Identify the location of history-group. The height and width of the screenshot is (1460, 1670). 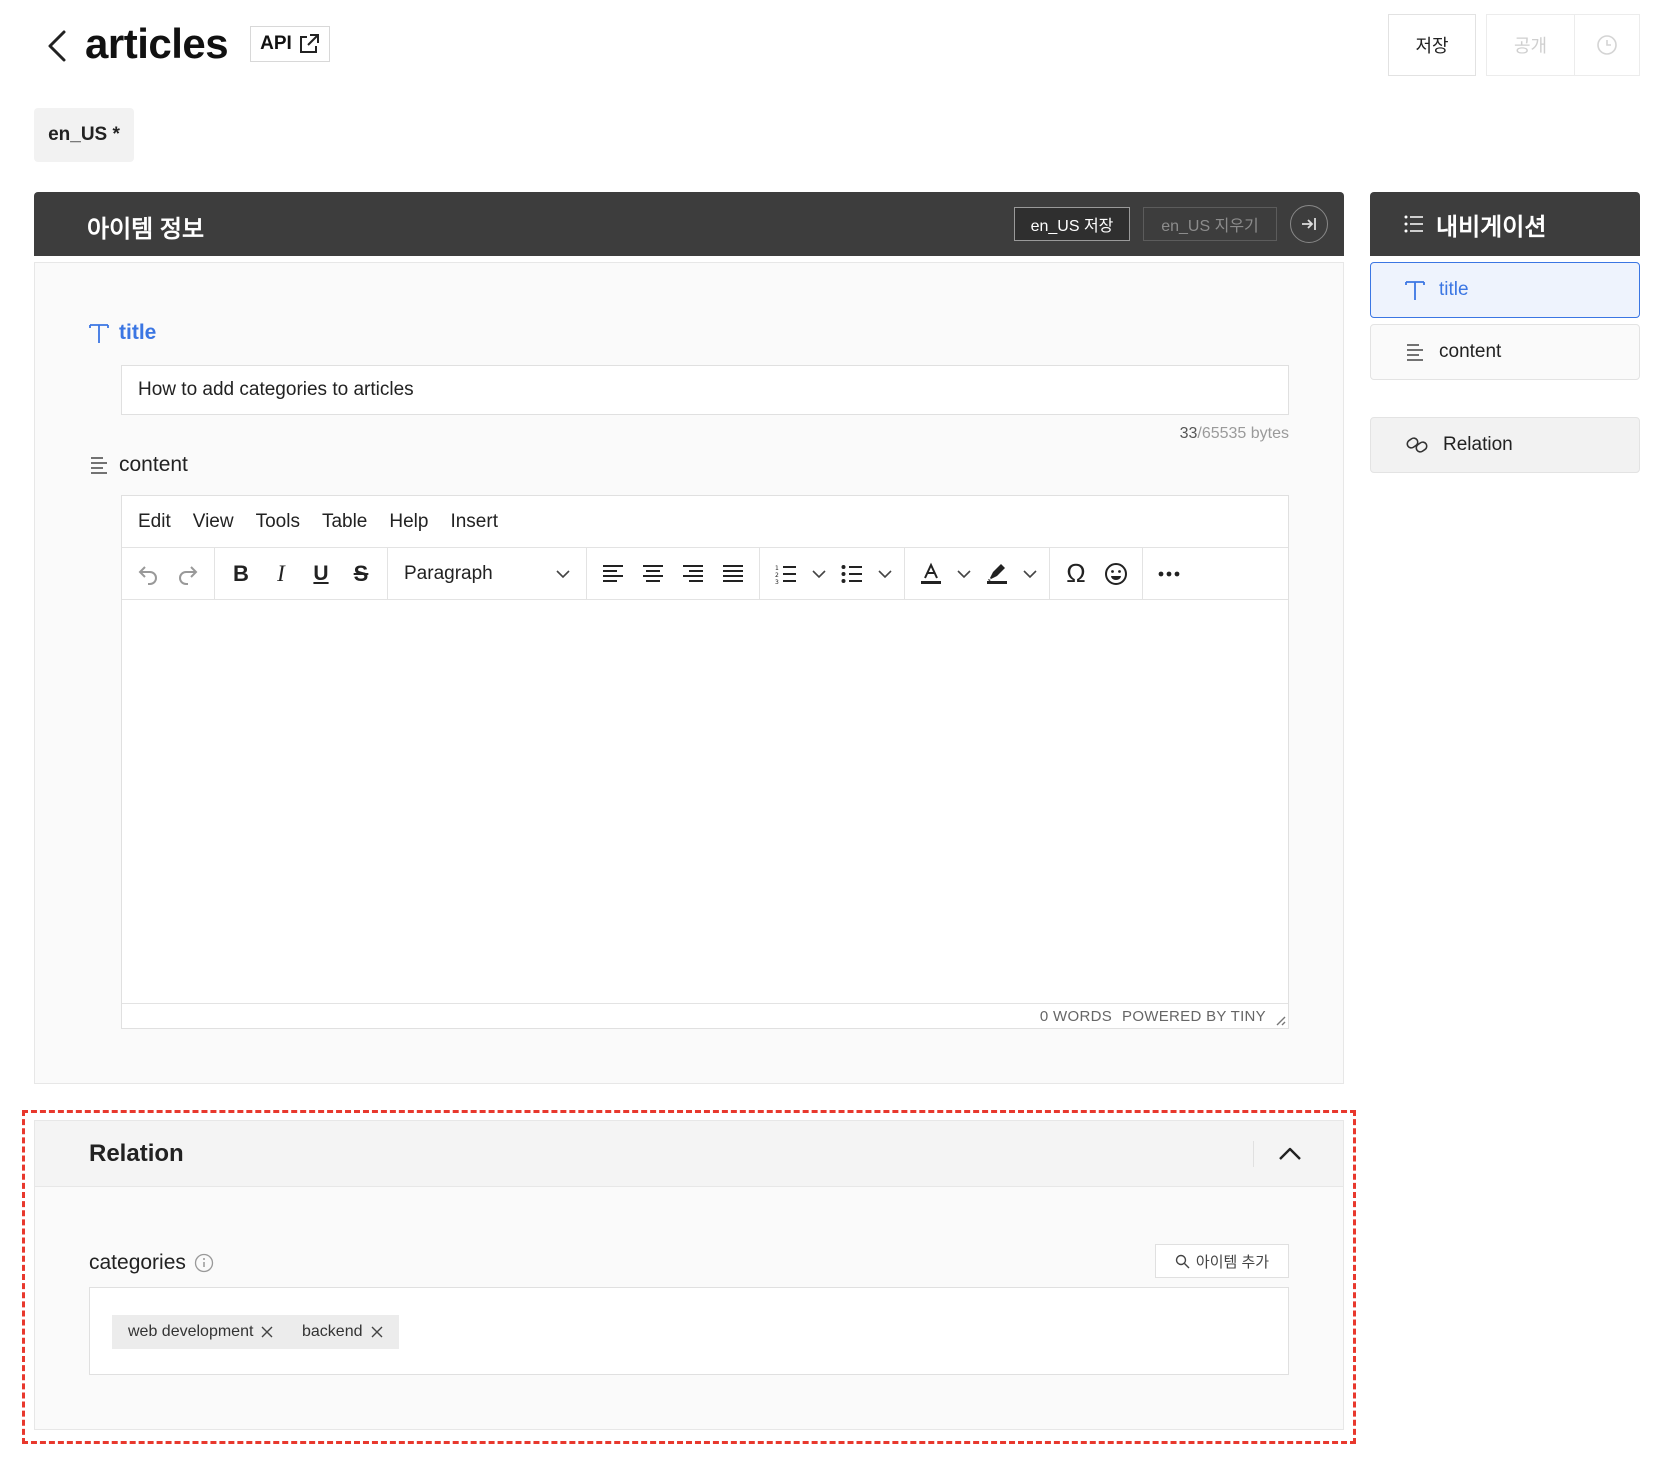
(168, 573).